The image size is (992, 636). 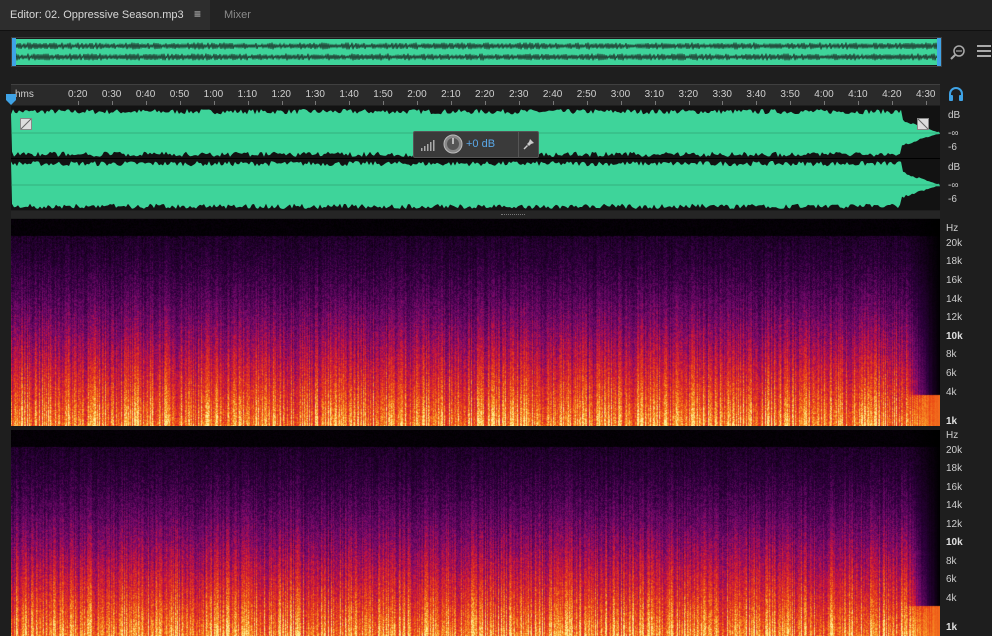 What do you see at coordinates (984, 51) in the screenshot?
I see `hamburger-icon` at bounding box center [984, 51].